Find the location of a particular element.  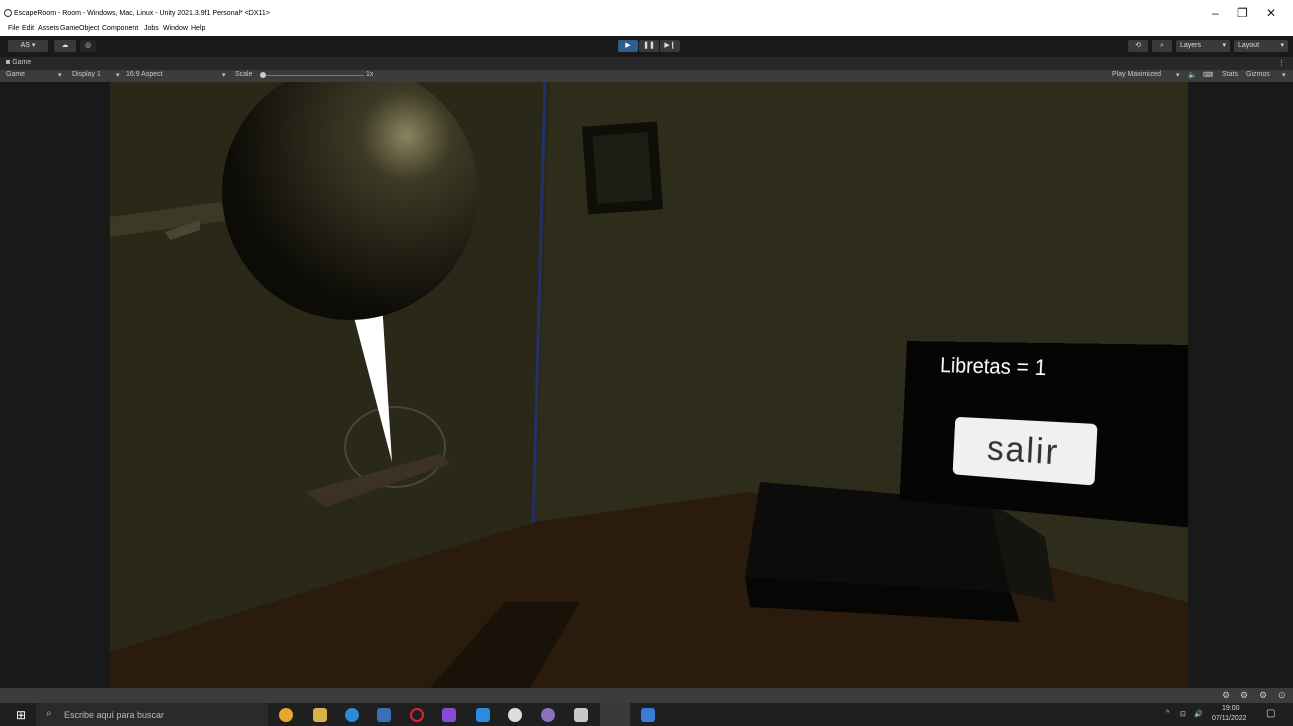

layout-dropdown: Layout ▾ is located at coordinates (1261, 46).